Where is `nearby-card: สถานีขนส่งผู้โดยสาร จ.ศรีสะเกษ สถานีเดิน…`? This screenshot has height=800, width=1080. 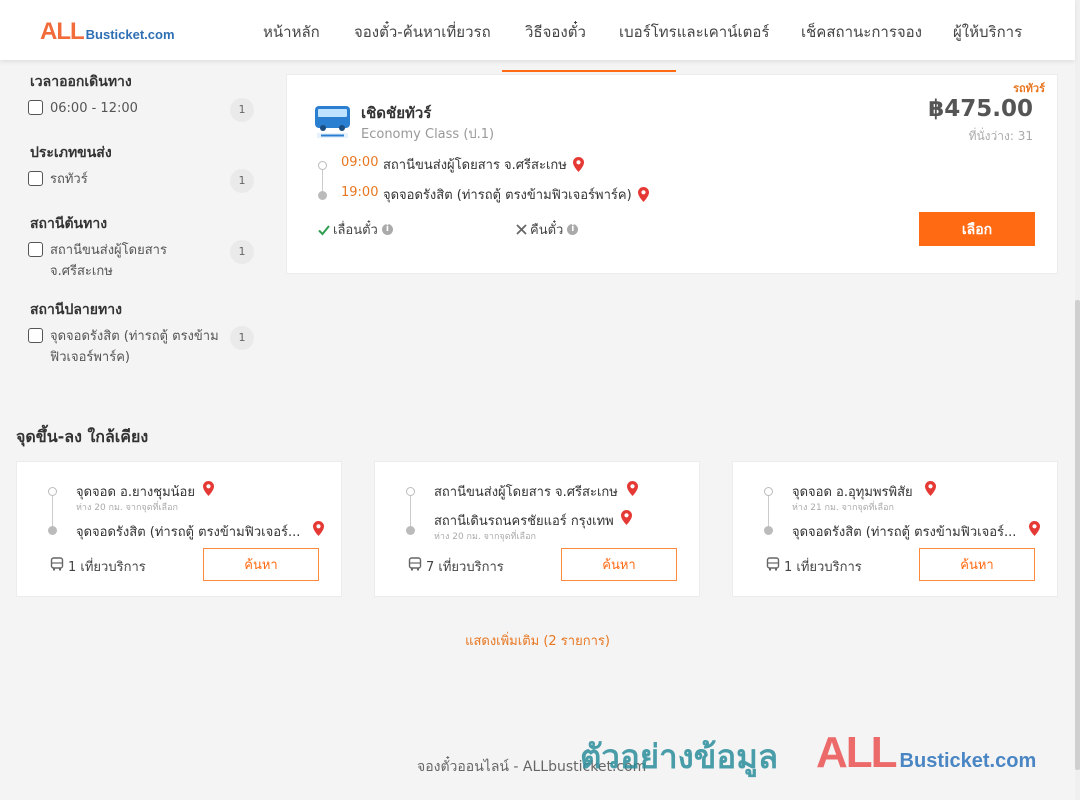 nearby-card: สถานีขนส่งผู้โดยสาร จ.ศรีสะเกษ สถานีเดิน… is located at coordinates (537, 529).